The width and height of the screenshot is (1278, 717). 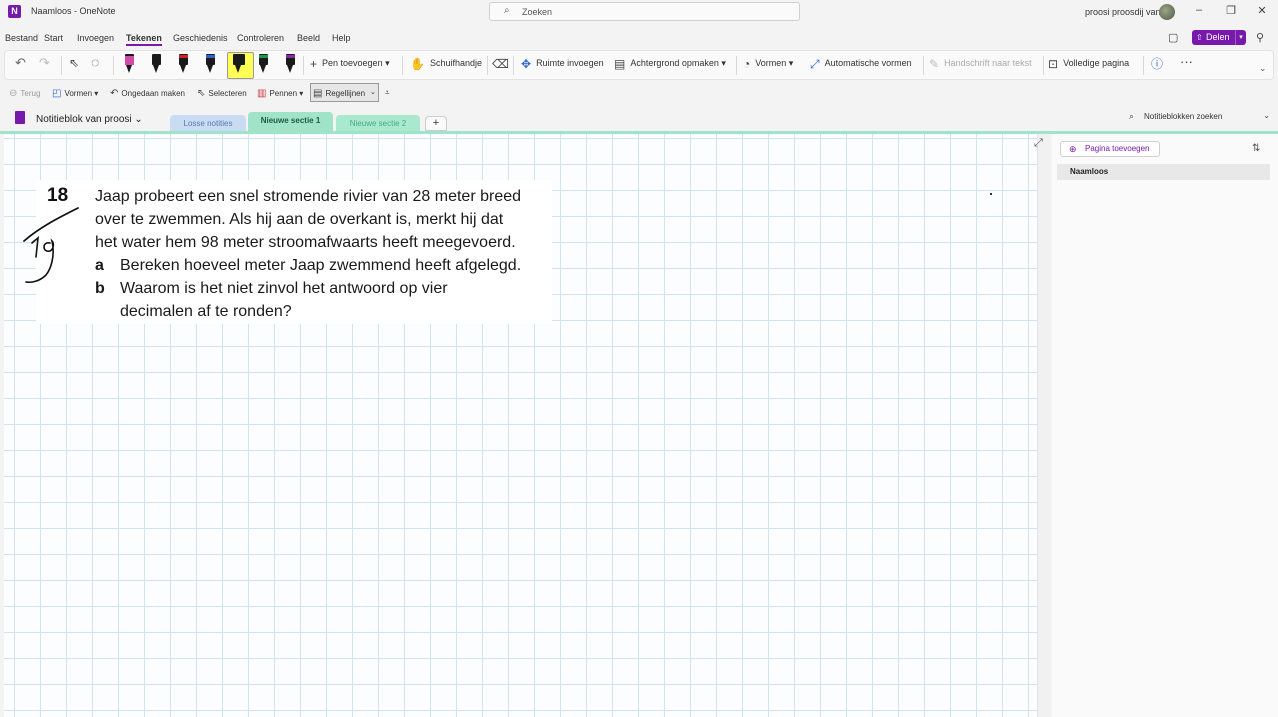 What do you see at coordinates (262, 93) in the screenshot?
I see `pens-icon: ▥` at bounding box center [262, 93].